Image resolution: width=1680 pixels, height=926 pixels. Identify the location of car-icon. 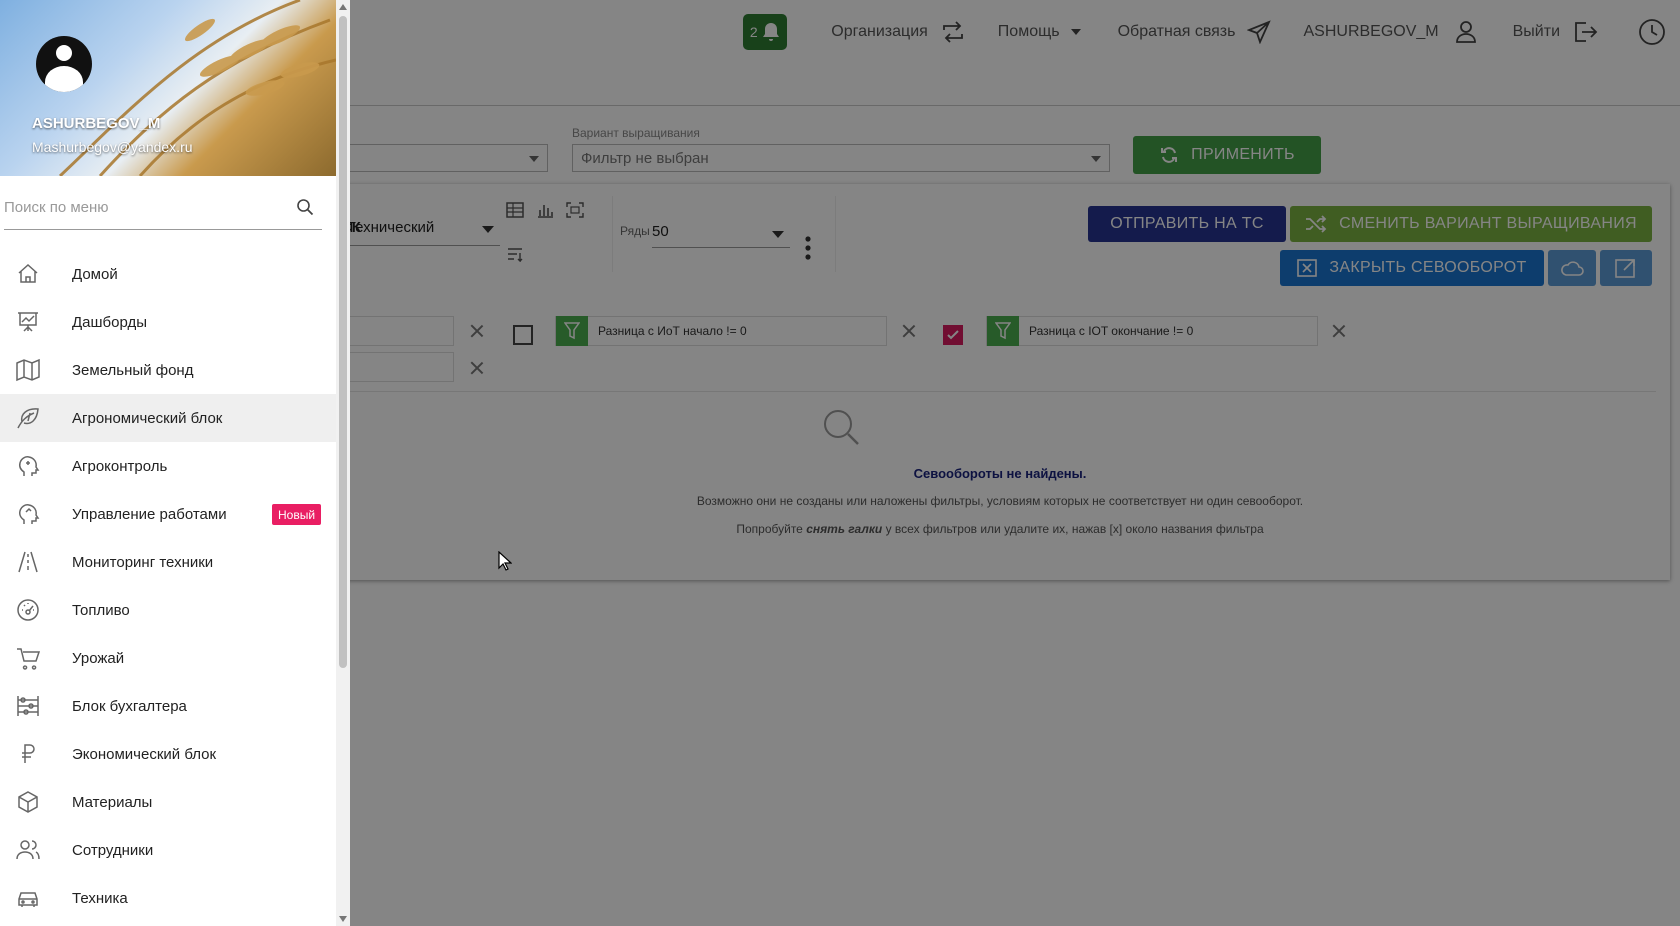
(28, 898).